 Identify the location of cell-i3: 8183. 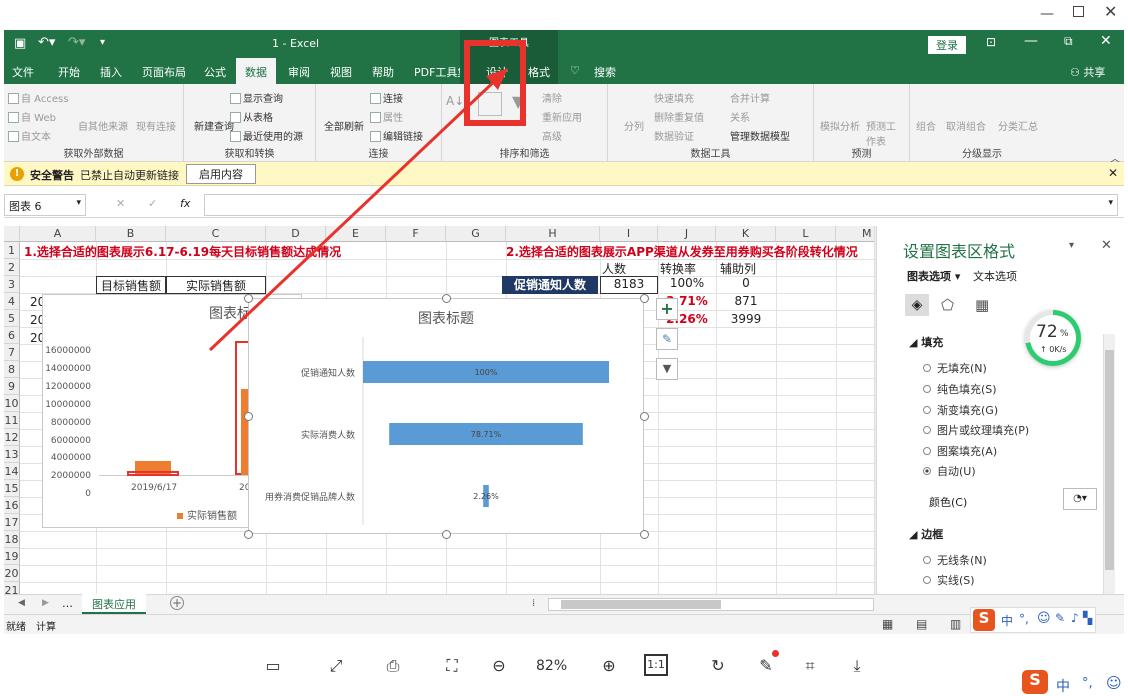
(629, 285).